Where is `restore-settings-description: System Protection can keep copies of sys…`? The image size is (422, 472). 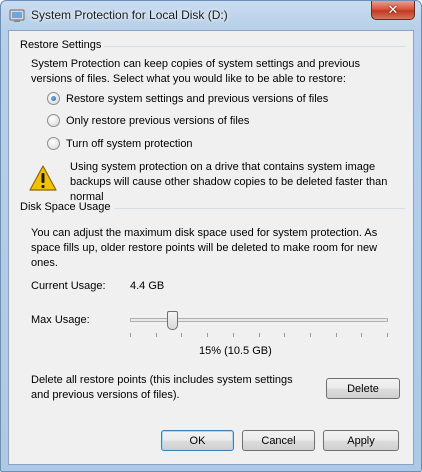 restore-settings-description: System Protection can keep copies of sys… is located at coordinates (195, 71).